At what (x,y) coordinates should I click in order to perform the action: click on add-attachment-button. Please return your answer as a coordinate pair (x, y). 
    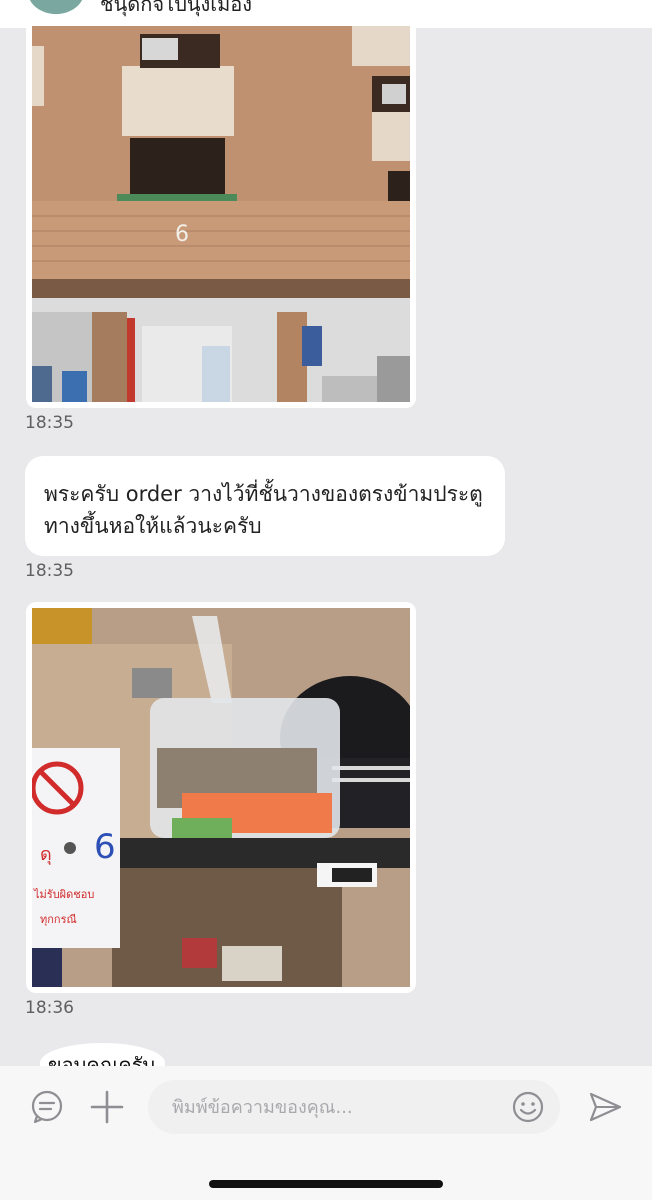
    Looking at the image, I should click on (107, 1107).